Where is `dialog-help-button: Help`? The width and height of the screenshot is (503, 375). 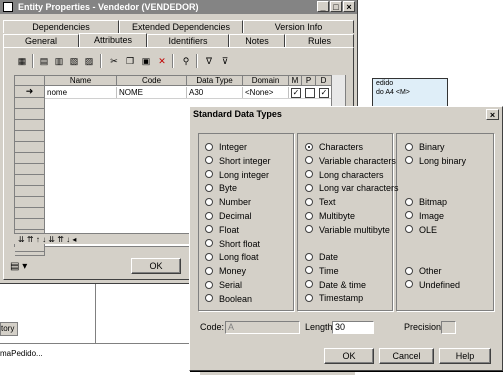 dialog-help-button: Help is located at coordinates (465, 356).